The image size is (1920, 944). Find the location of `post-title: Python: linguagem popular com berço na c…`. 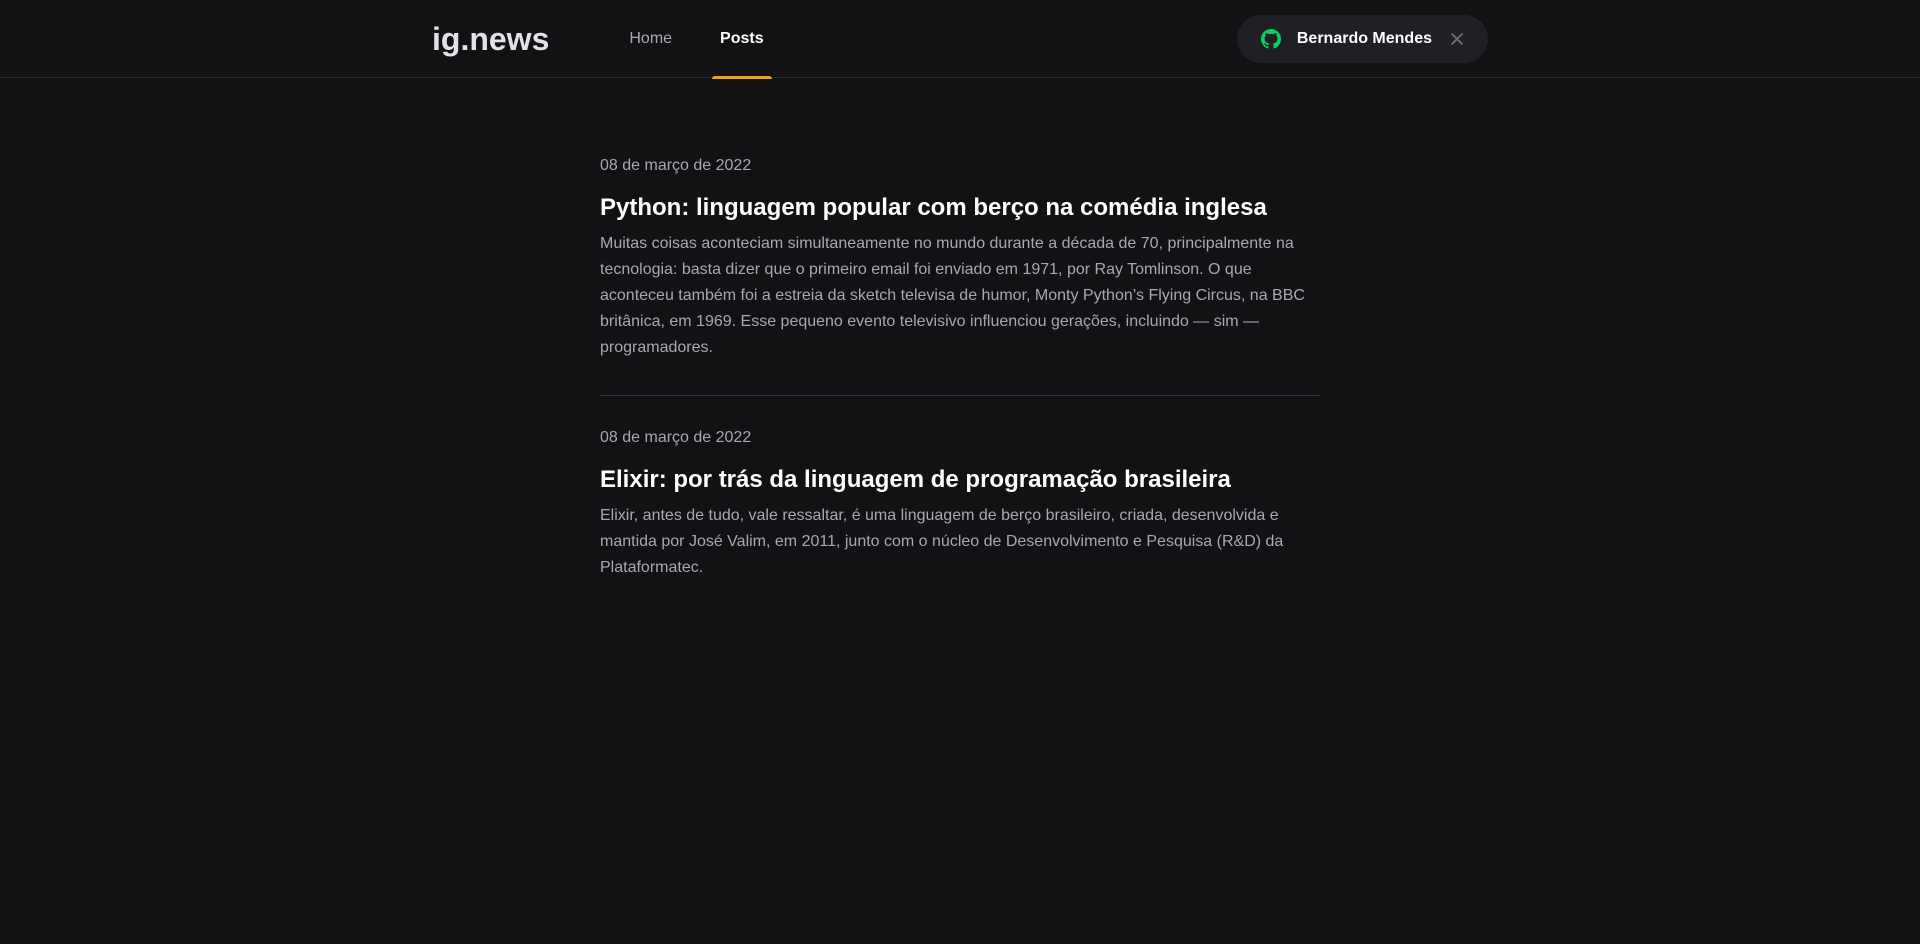

post-title: Python: linguagem popular com berço na c… is located at coordinates (960, 207).